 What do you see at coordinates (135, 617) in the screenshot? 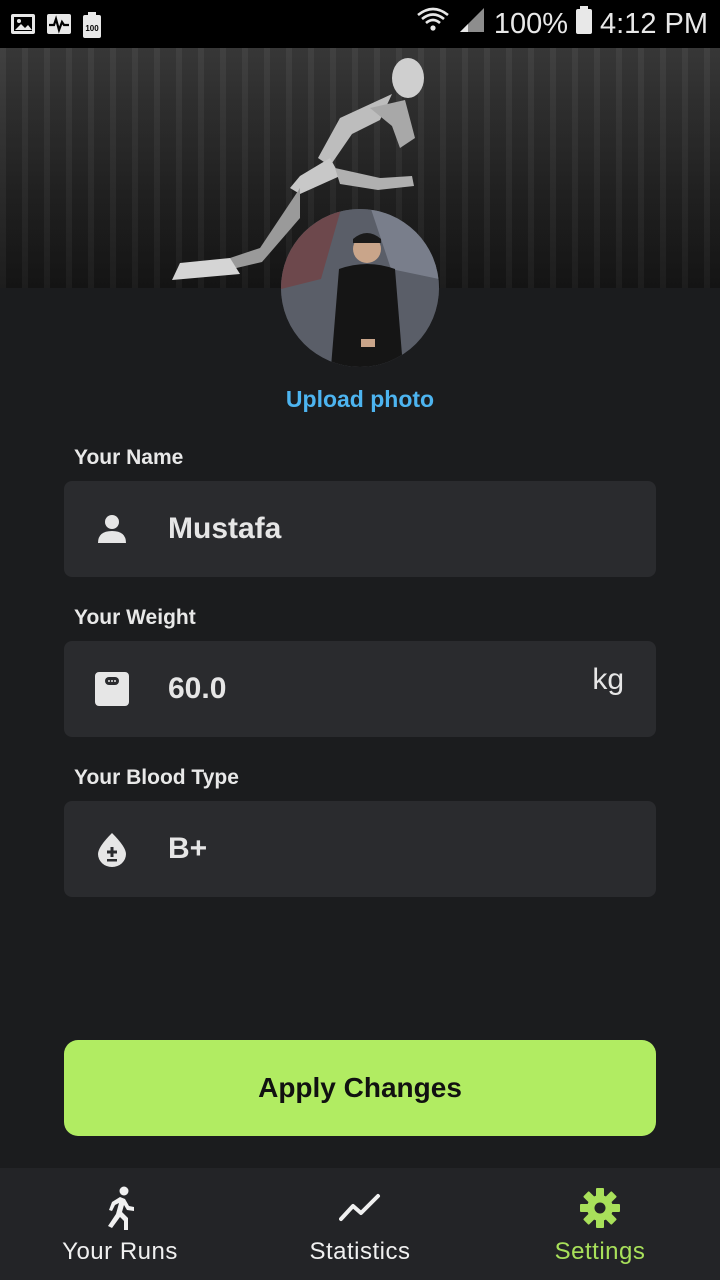
I see `weight-label: Your Weight` at bounding box center [135, 617].